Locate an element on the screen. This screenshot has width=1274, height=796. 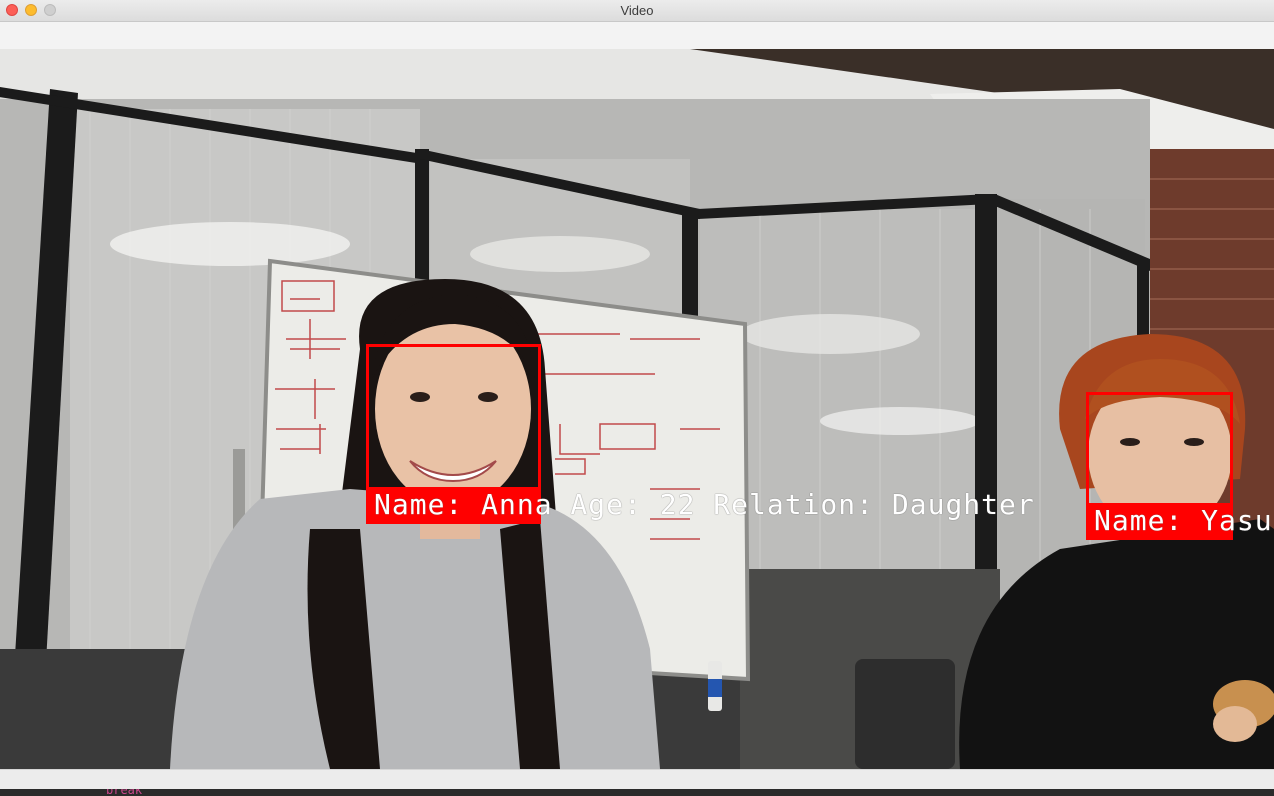
title-bar: Video is located at coordinates (637, 11).